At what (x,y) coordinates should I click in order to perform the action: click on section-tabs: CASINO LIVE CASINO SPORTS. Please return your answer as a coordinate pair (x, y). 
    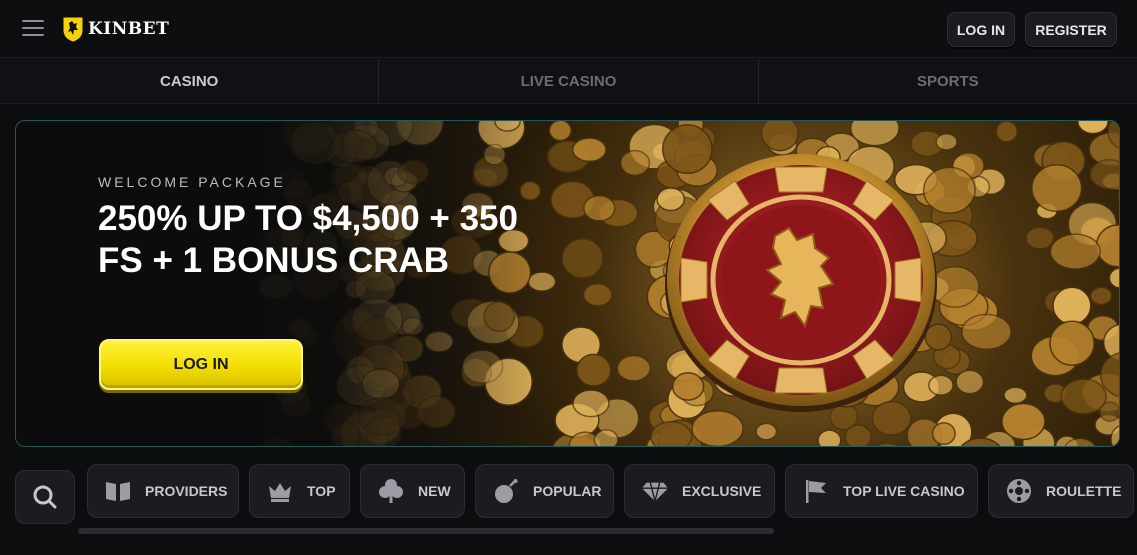
    Looking at the image, I should click on (568, 81).